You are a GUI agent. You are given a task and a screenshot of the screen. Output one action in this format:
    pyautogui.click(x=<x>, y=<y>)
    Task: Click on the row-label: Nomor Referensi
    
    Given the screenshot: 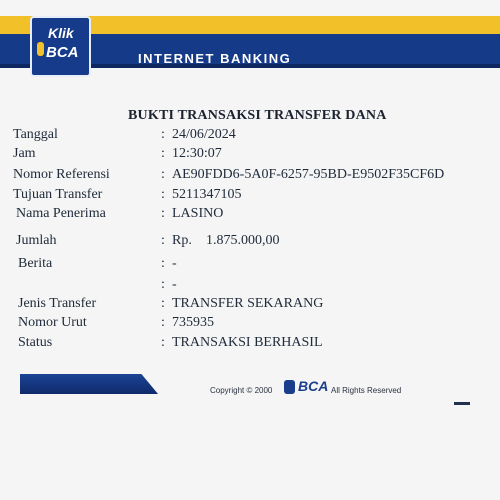 What is the action you would take?
    pyautogui.click(x=61, y=174)
    